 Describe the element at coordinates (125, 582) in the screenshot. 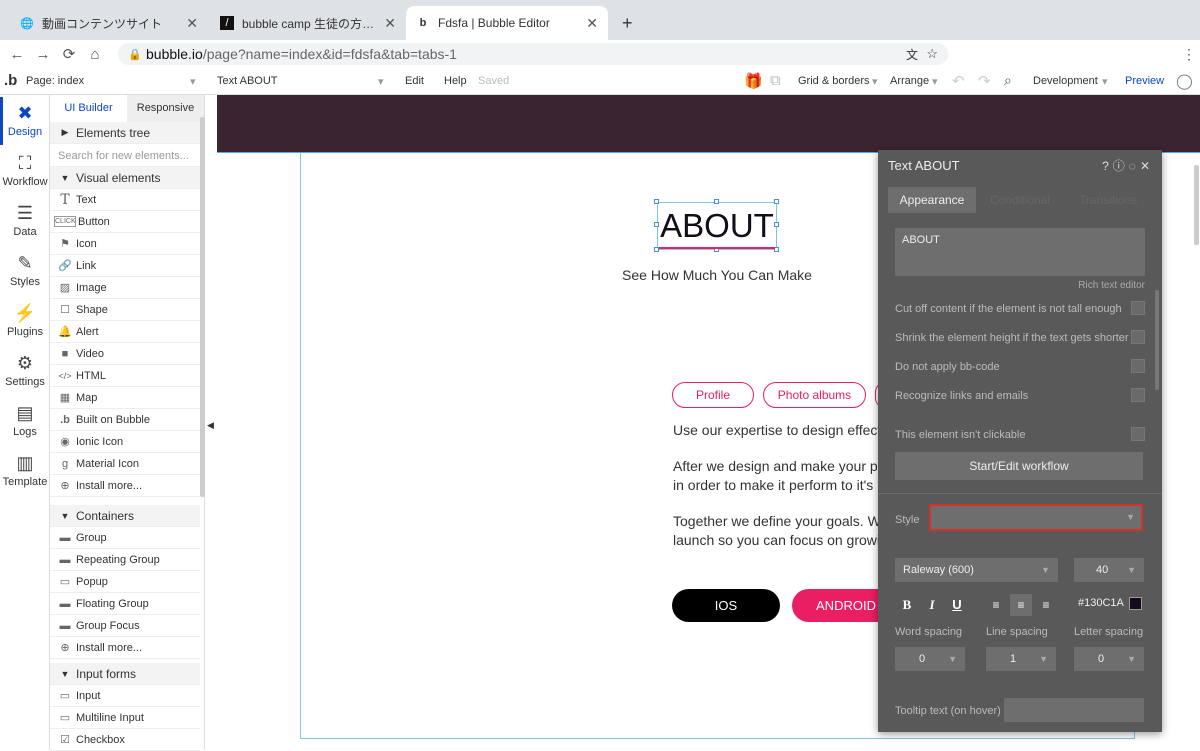

I see `list-item: ▭ Popup` at that location.